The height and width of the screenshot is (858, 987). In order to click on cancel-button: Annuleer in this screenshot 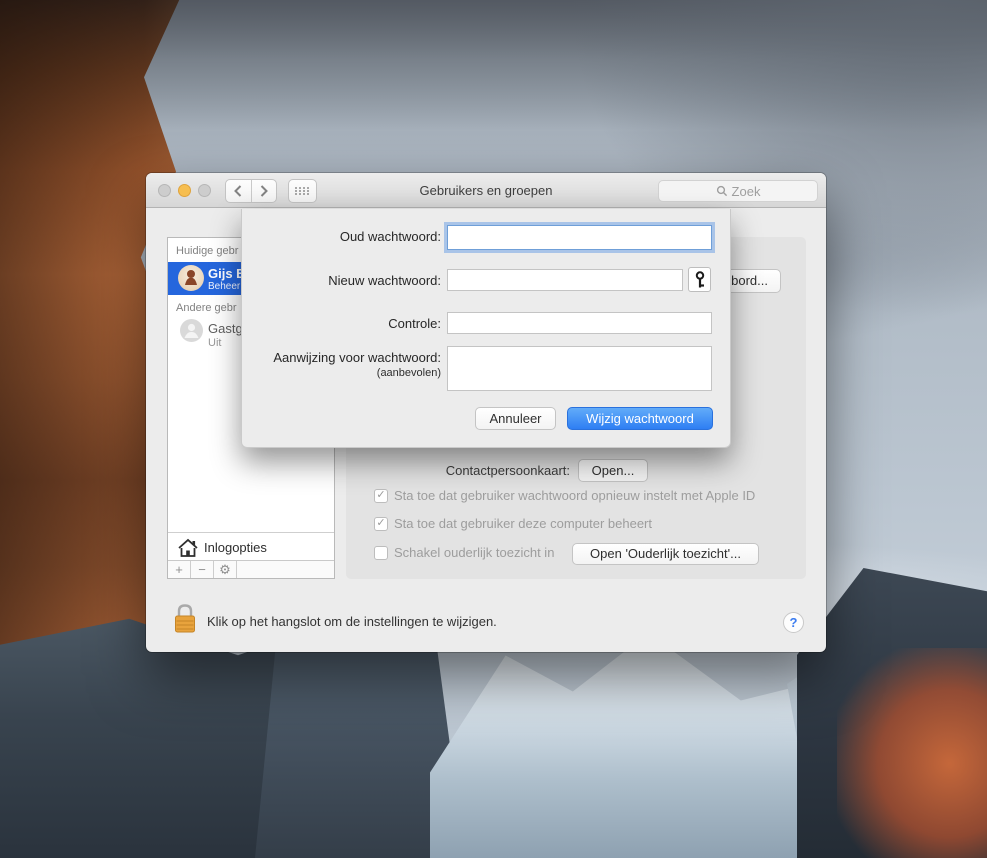, I will do `click(515, 418)`.